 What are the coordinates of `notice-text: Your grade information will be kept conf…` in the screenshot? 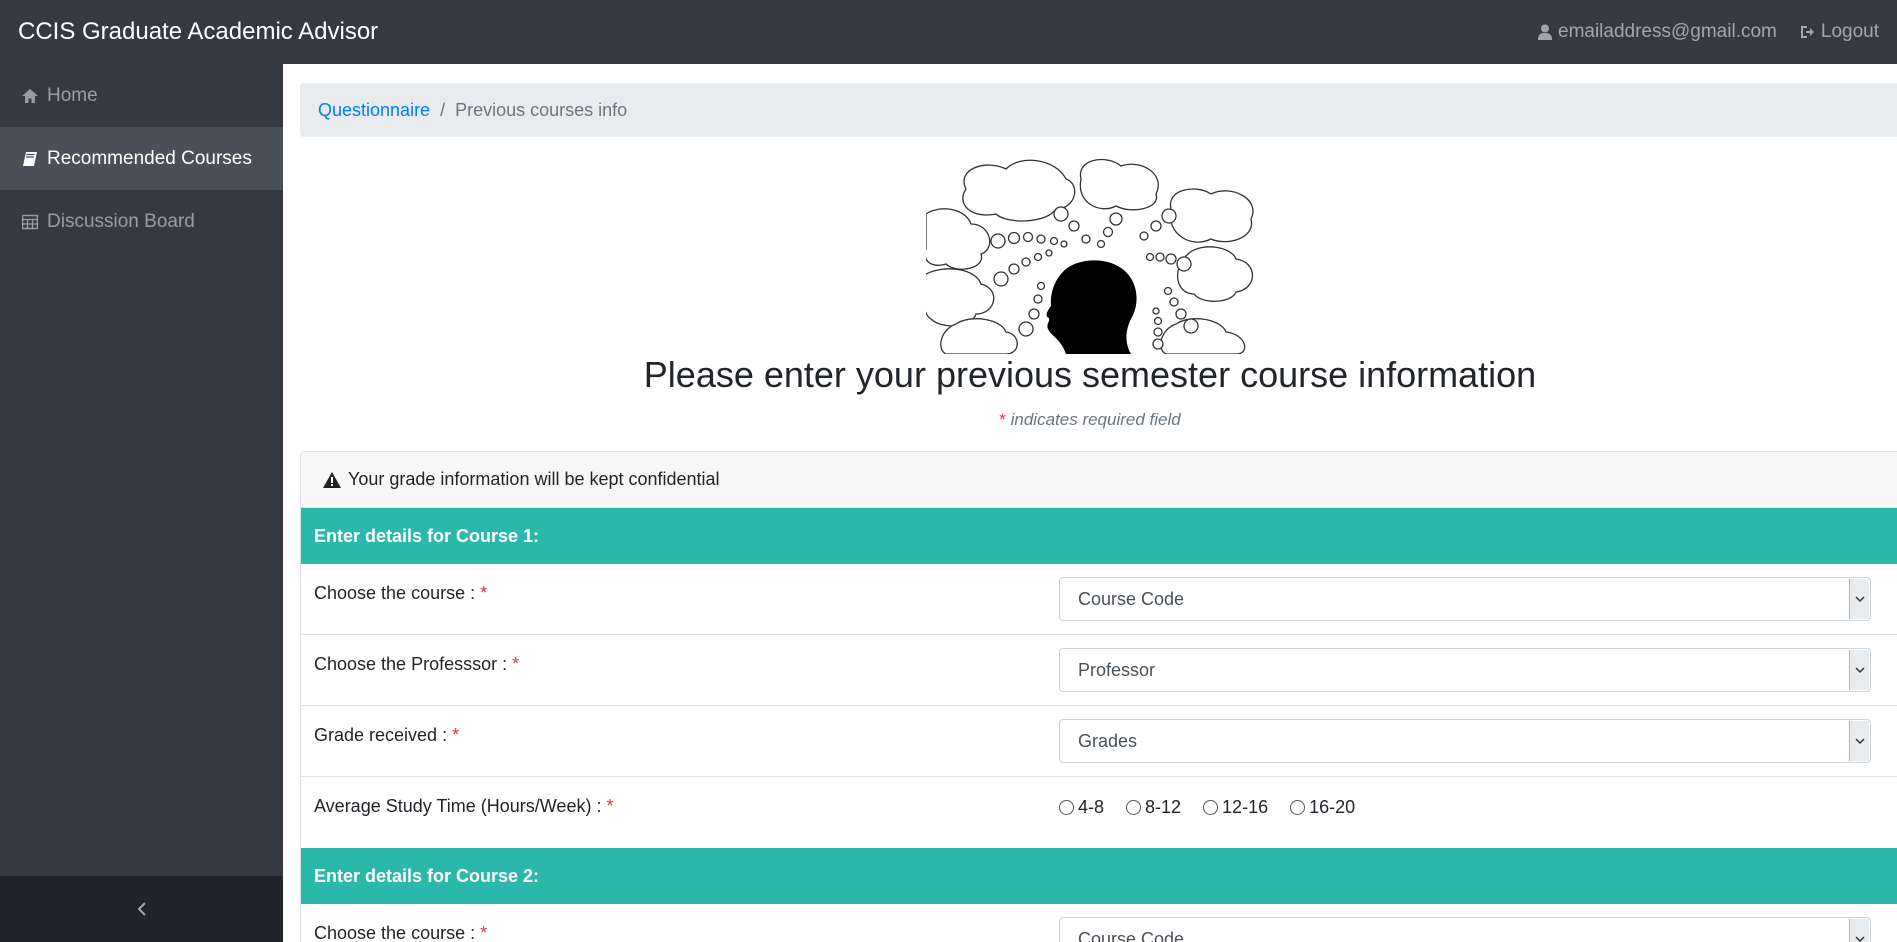 It's located at (534, 479).